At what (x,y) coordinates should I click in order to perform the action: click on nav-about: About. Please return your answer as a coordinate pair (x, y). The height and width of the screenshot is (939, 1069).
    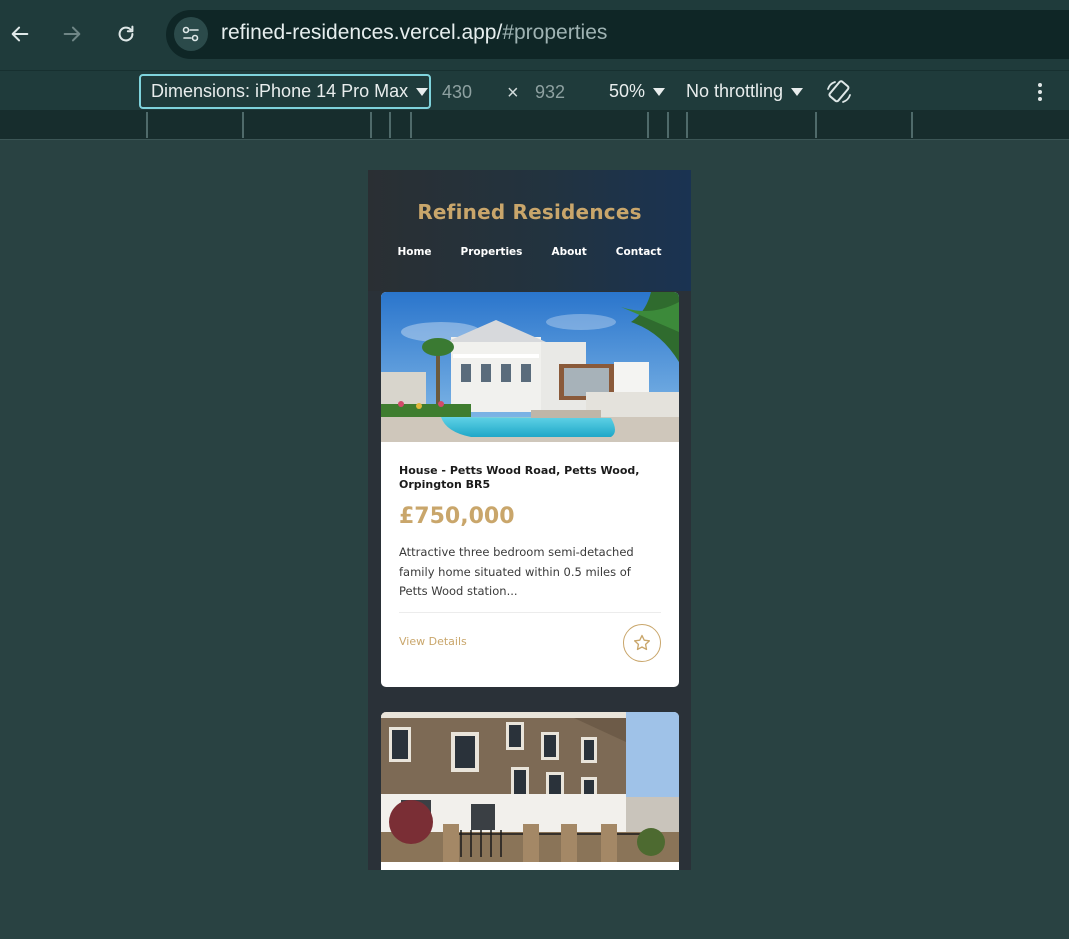
    Looking at the image, I should click on (568, 252).